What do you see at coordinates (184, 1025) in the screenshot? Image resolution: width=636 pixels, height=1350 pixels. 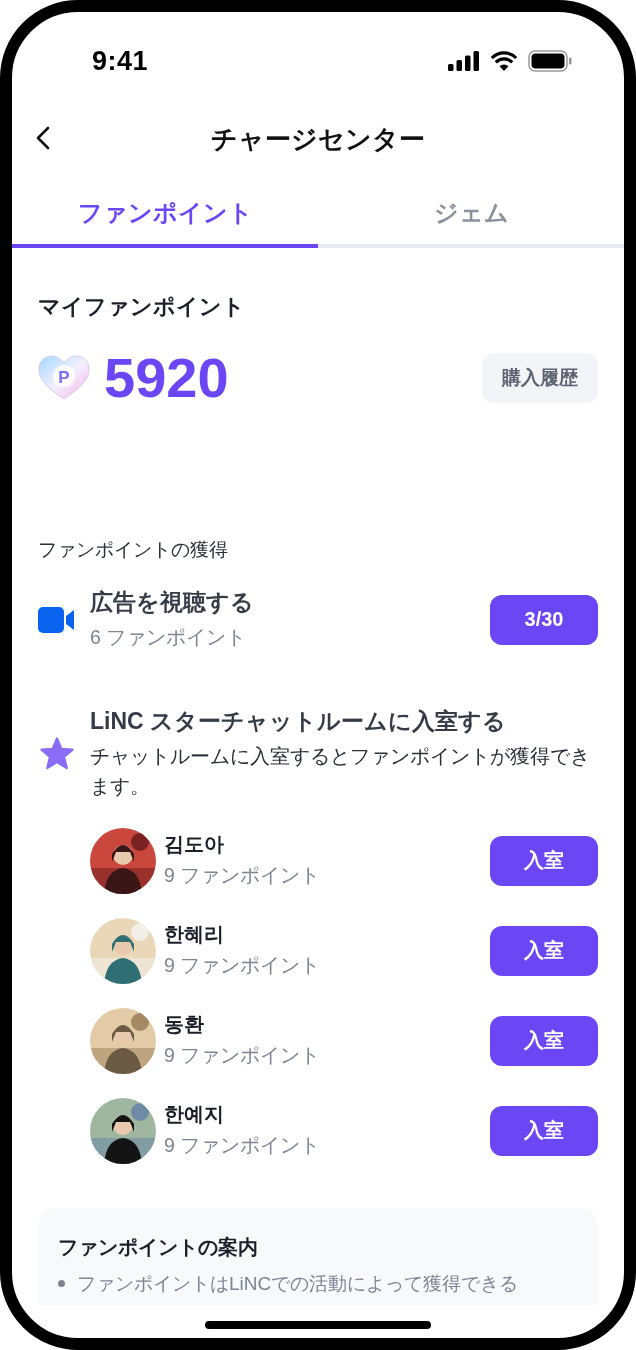 I see `room-name: 동환` at bounding box center [184, 1025].